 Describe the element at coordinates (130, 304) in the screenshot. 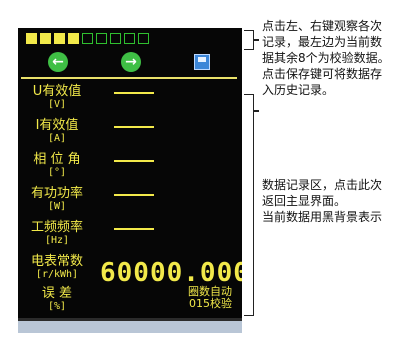

I see `error-row: 误 差 [%] 圈数自动 015校验` at that location.